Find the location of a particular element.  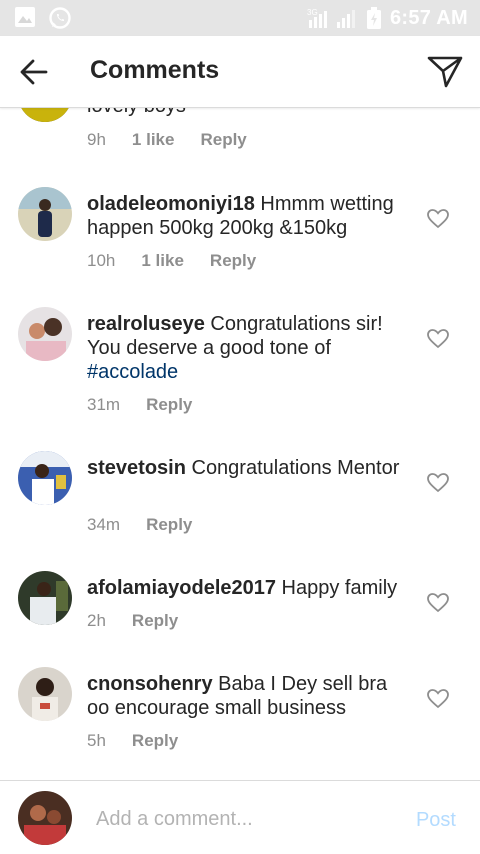

image-icon is located at coordinates (25, 17).